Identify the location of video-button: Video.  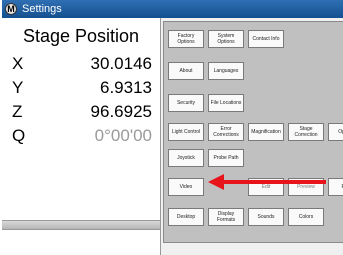
(186, 187).